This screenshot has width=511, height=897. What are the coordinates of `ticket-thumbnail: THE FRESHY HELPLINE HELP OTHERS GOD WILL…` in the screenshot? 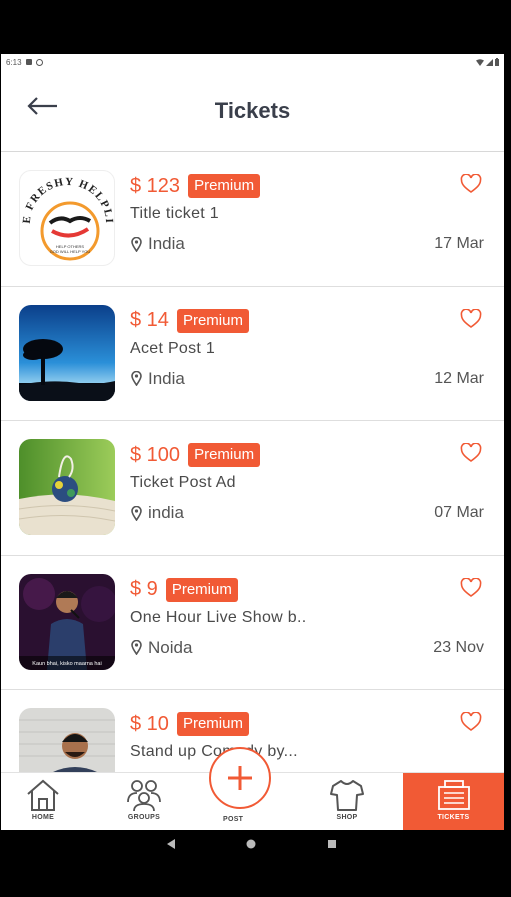 It's located at (67, 218).